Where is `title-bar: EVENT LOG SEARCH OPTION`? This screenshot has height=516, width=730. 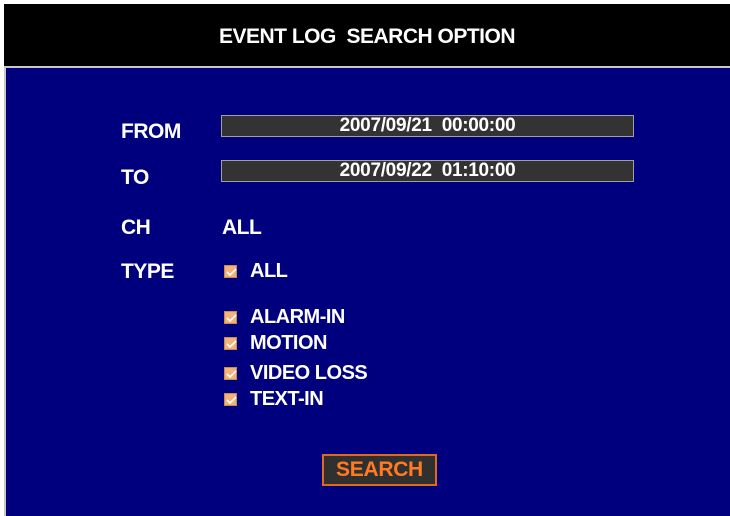
title-bar: EVENT LOG SEARCH OPTION is located at coordinates (367, 36).